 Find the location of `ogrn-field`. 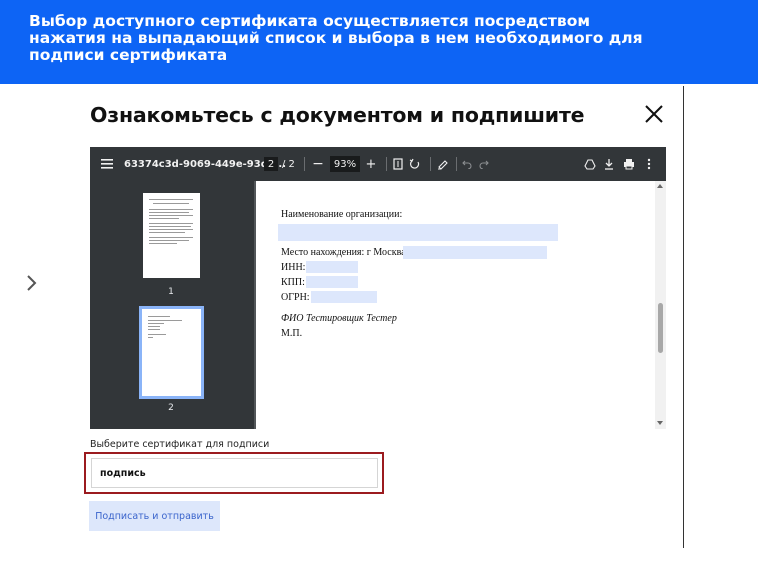

ogrn-field is located at coordinates (344, 297).